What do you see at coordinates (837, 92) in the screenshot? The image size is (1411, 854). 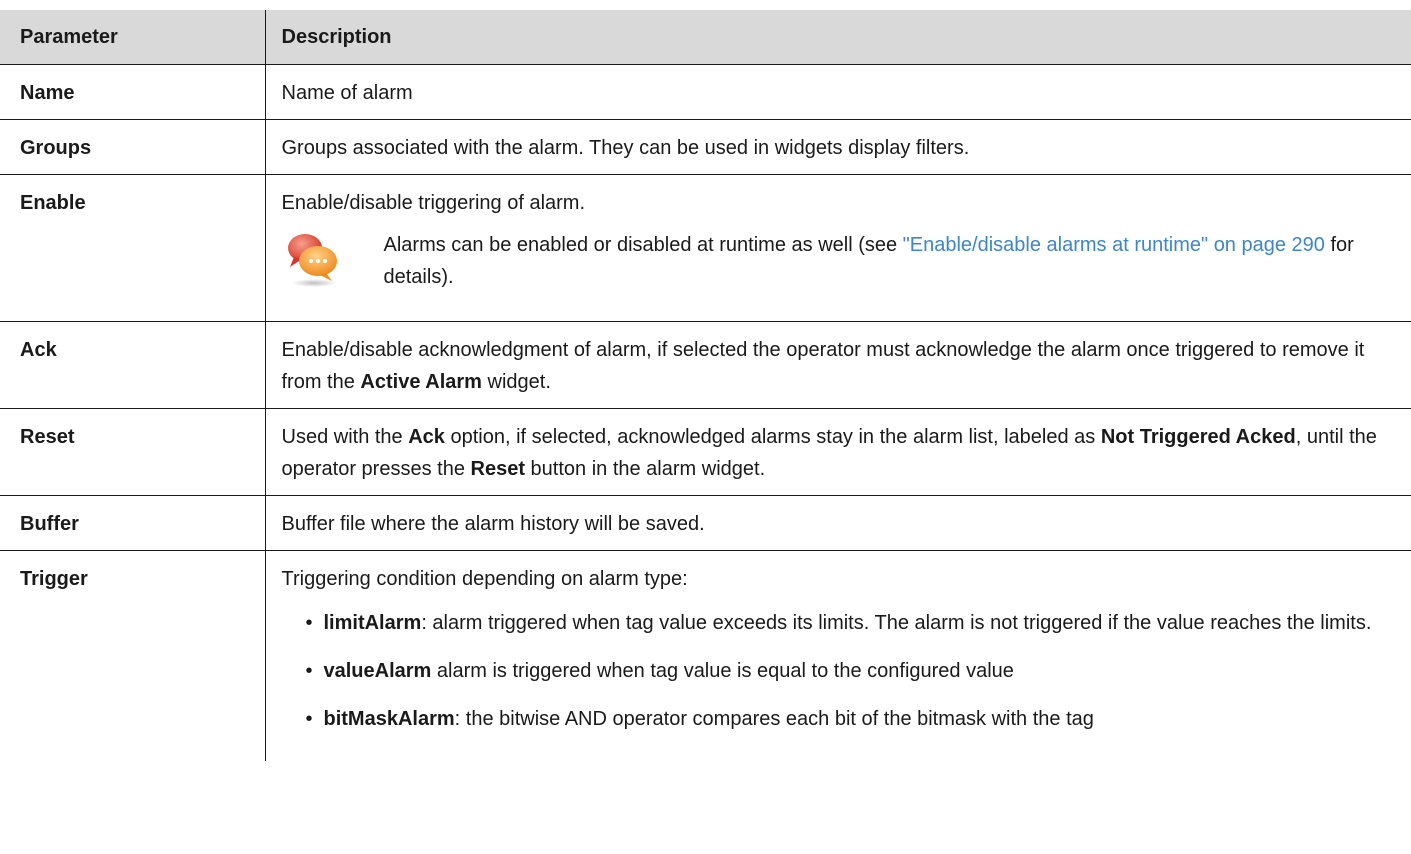 I see `param-desc: Name of alarm` at bounding box center [837, 92].